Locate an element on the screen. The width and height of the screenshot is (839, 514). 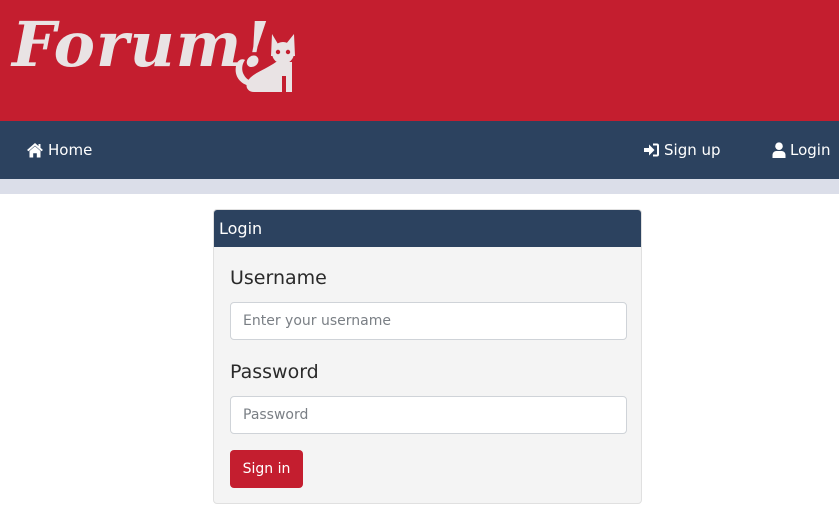
sign-in-arrow-icon is located at coordinates (651, 150).